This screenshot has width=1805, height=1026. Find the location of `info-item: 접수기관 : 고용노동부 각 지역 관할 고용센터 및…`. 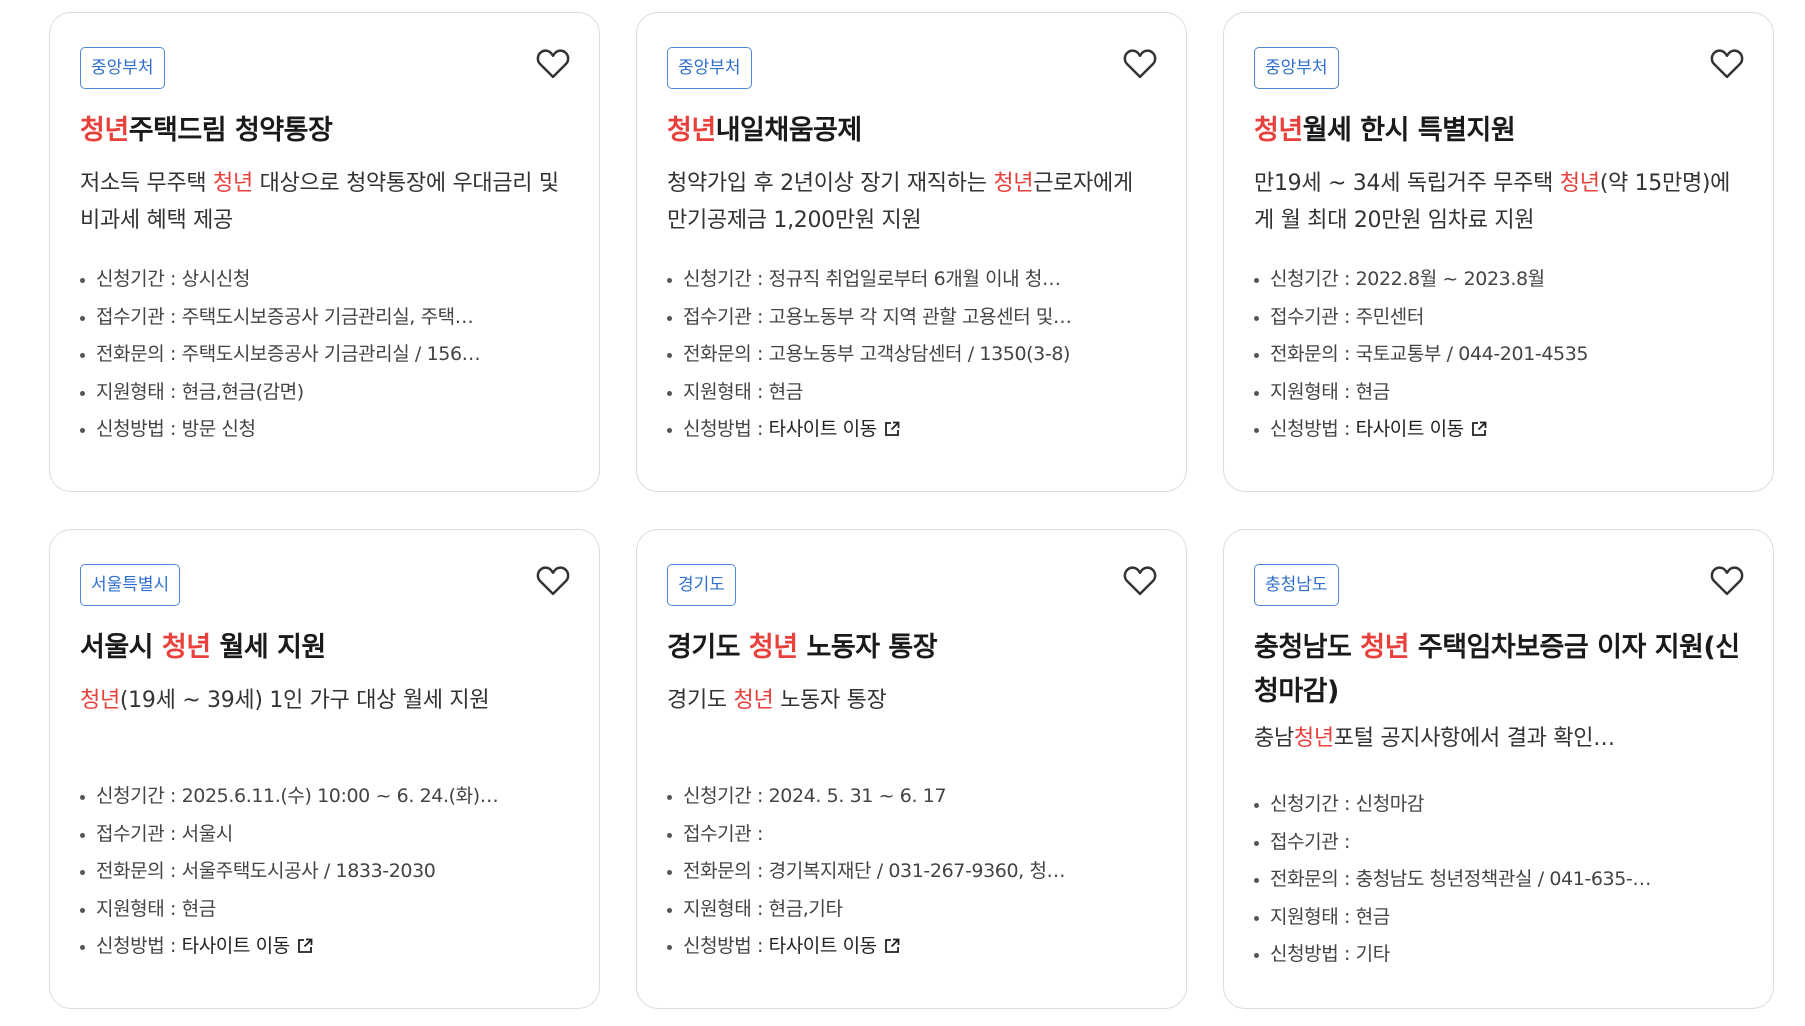

info-item: 접수기관 : 고용노동부 각 지역 관할 고용센터 및… is located at coordinates (911, 318).